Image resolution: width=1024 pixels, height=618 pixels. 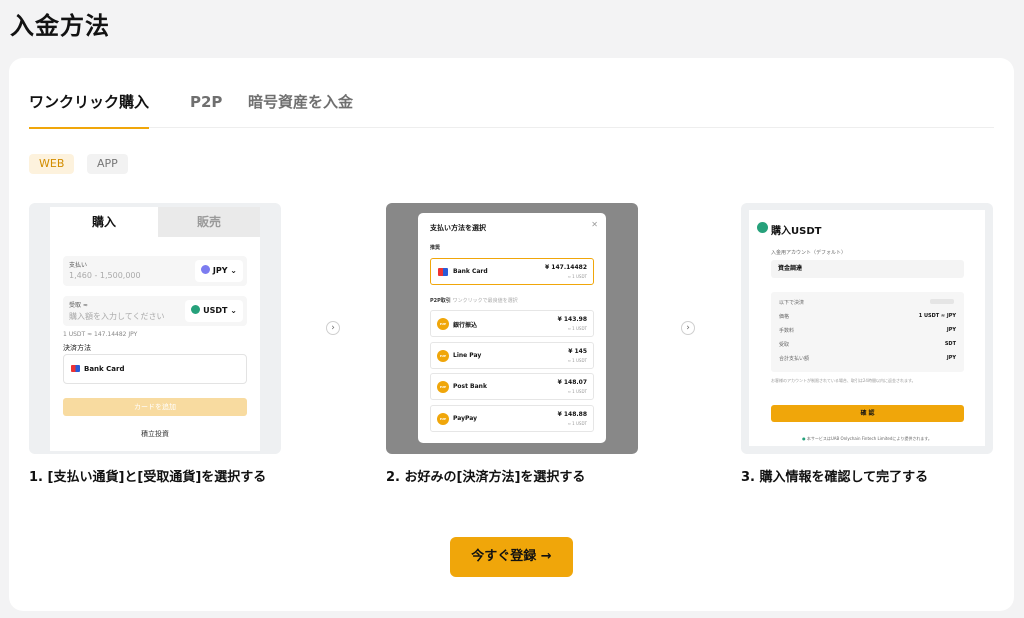 What do you see at coordinates (155, 271) in the screenshot?
I see `mock-pay-input: 支払い 1,460 - 1,500,000 JPY ⌄` at bounding box center [155, 271].